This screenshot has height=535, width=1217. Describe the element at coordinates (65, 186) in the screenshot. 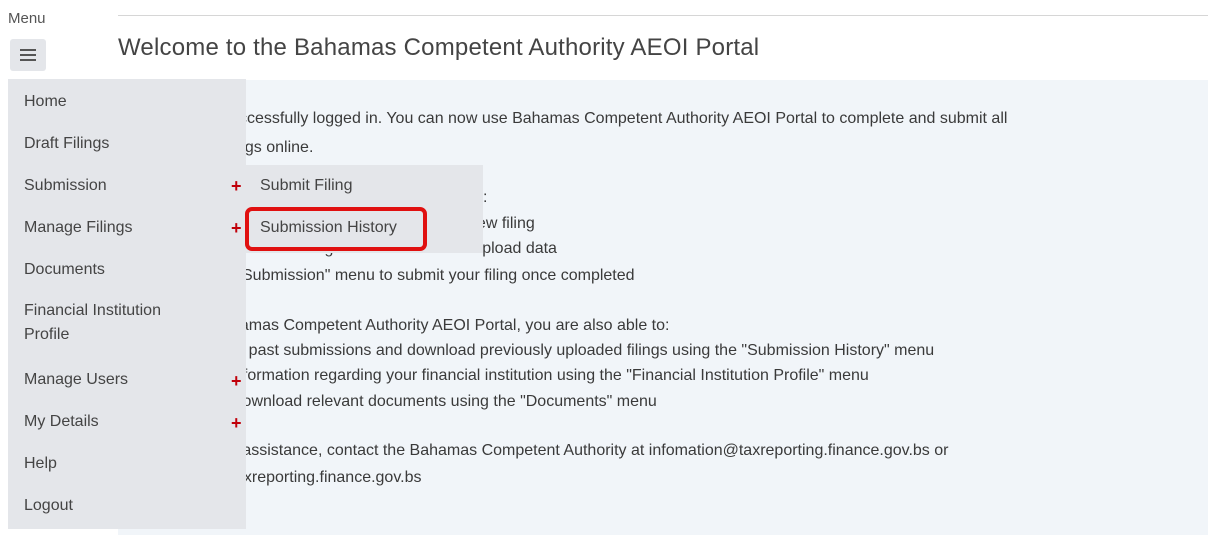

I see `sidebar-item-submission: Submission` at that location.